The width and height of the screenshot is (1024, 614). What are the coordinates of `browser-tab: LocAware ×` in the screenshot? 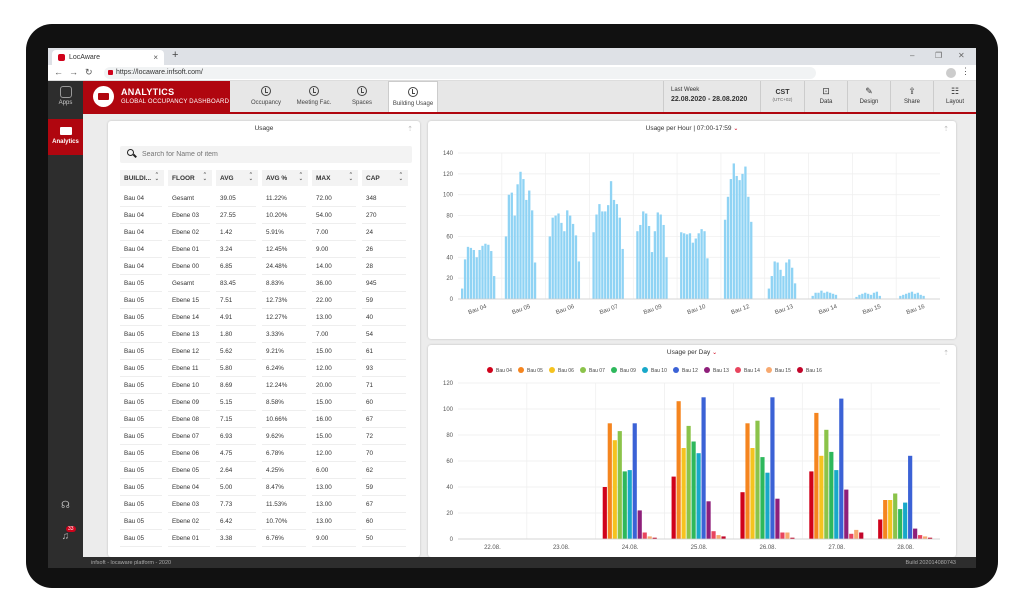 It's located at (108, 57).